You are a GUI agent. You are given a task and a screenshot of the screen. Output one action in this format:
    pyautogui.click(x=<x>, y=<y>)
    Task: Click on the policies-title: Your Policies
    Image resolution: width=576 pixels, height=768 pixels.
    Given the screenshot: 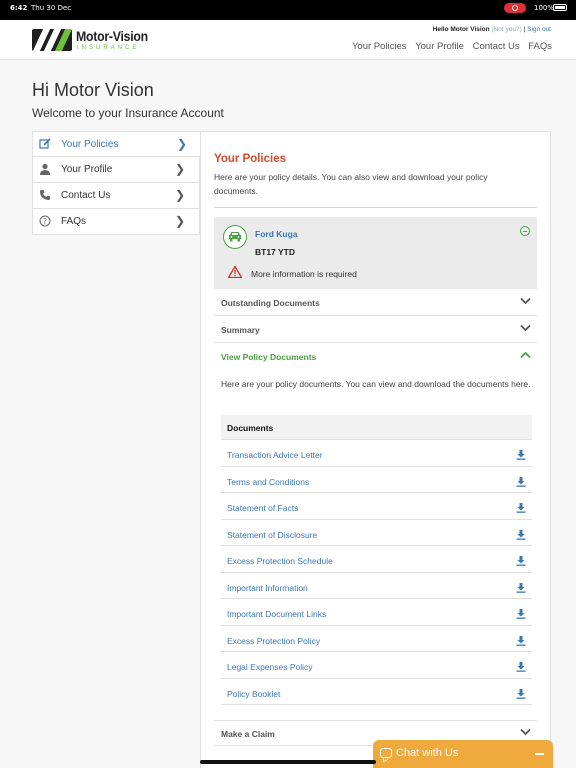 What is the action you would take?
    pyautogui.click(x=250, y=159)
    